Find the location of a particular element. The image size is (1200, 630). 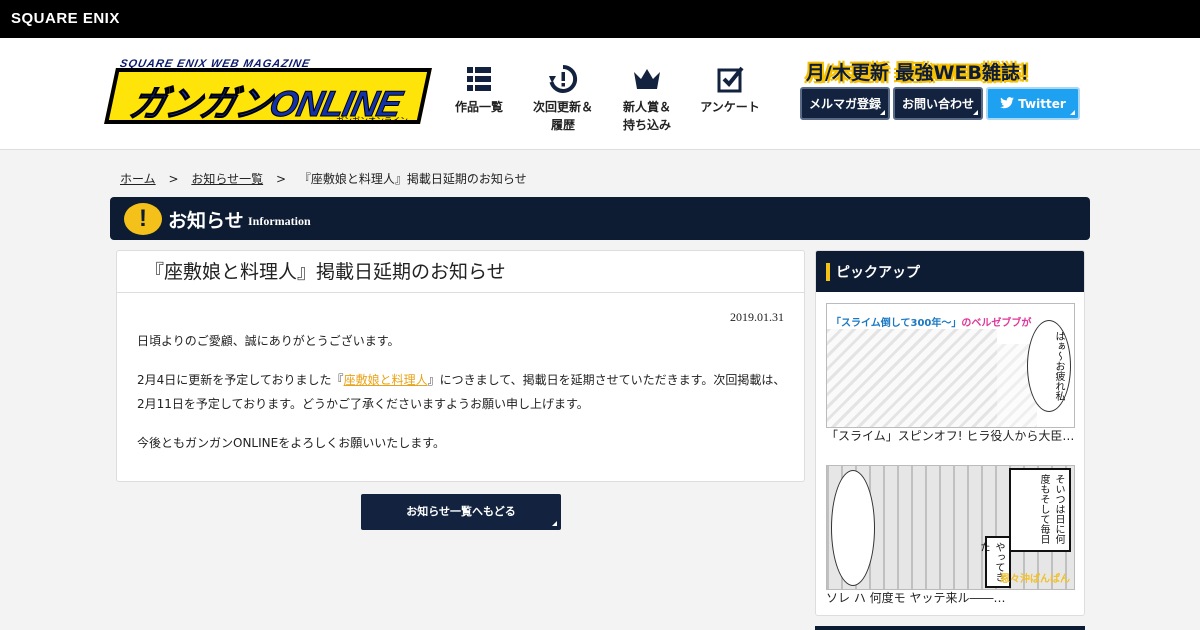

nav-survey: アンケート is located at coordinates (730, 90).